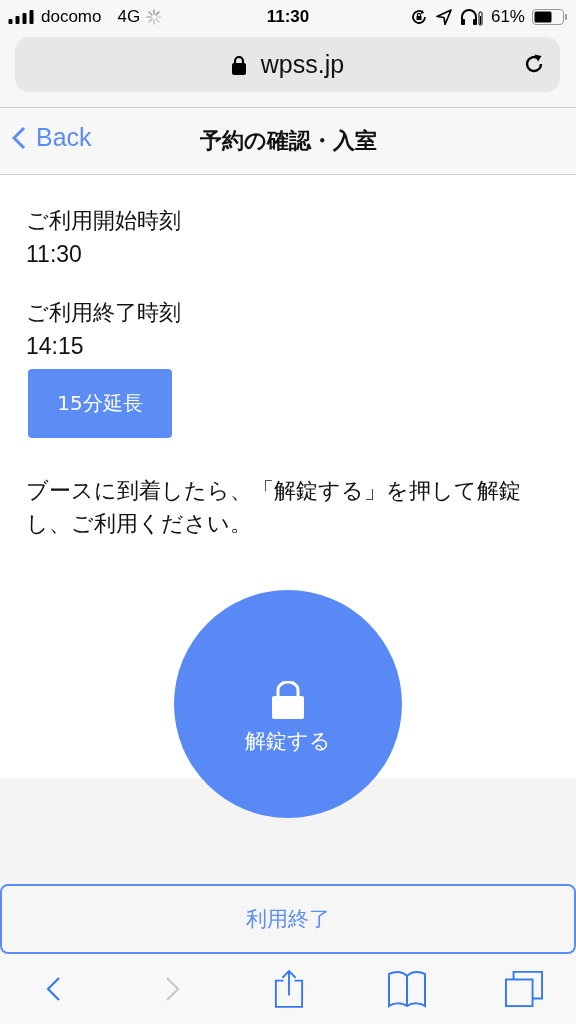 The image size is (576, 1024). What do you see at coordinates (288, 919) in the screenshot?
I see `end-button: 利用終了` at bounding box center [288, 919].